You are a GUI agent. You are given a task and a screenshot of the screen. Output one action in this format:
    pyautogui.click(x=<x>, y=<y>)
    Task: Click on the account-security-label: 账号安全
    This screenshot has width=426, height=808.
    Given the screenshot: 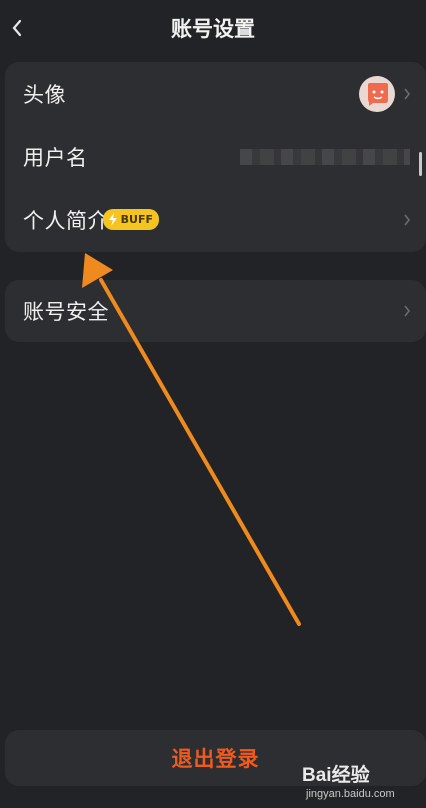 What is the action you would take?
    pyautogui.click(x=66, y=312)
    